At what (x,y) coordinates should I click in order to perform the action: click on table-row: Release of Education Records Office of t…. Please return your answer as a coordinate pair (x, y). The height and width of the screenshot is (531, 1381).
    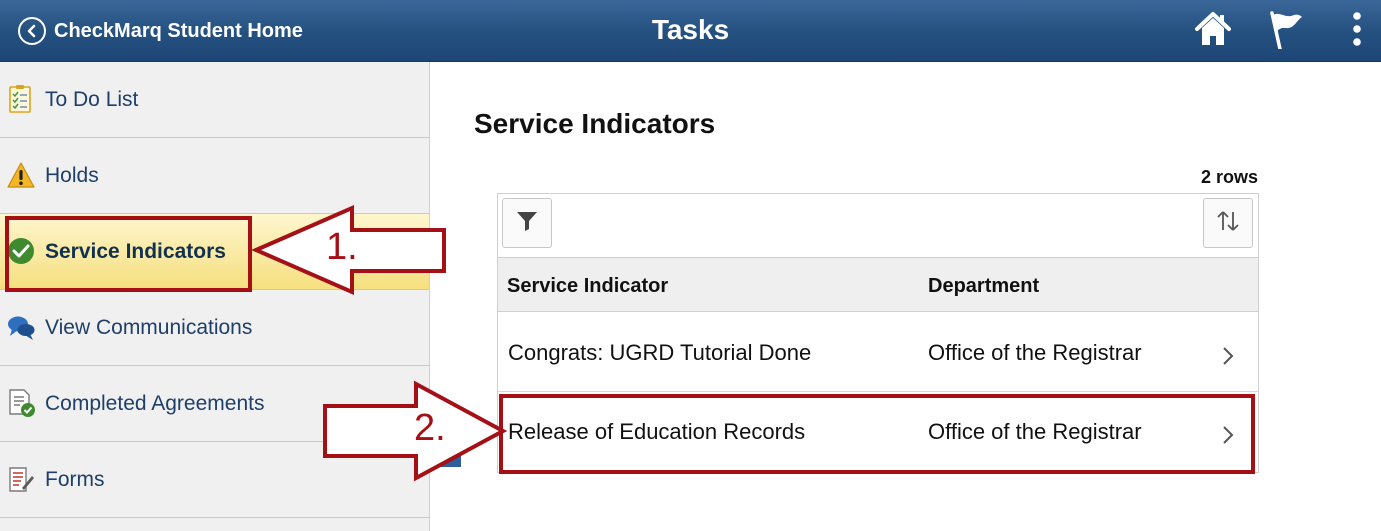
    Looking at the image, I should click on (878, 432).